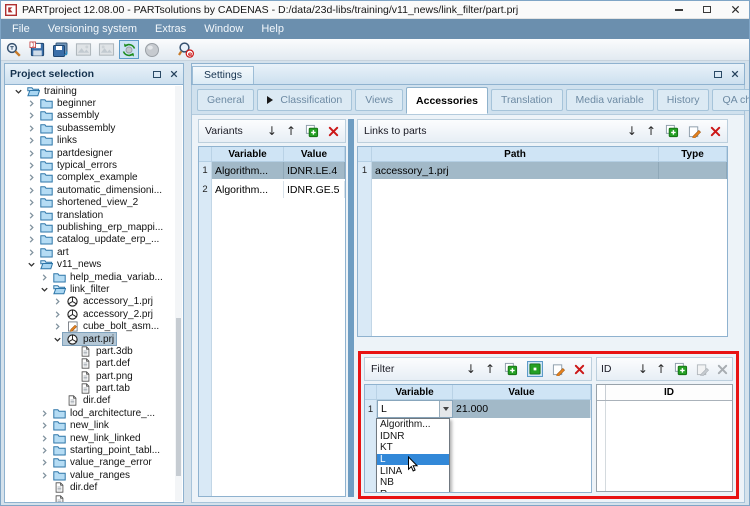 The image size is (750, 506). I want to click on id-move-up-icon: ↑, so click(661, 369).